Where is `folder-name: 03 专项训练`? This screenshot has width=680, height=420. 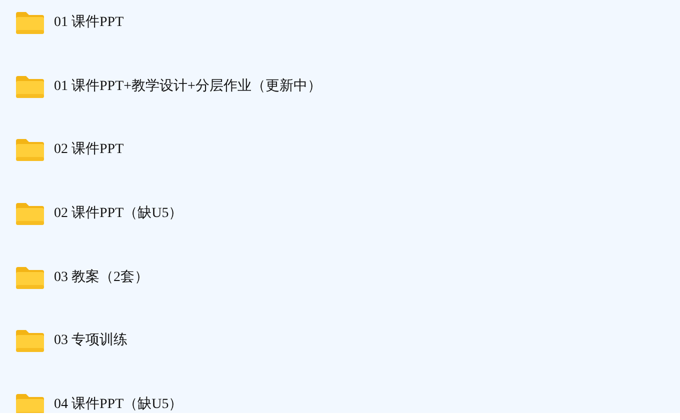
folder-name: 03 专项训练 is located at coordinates (91, 341).